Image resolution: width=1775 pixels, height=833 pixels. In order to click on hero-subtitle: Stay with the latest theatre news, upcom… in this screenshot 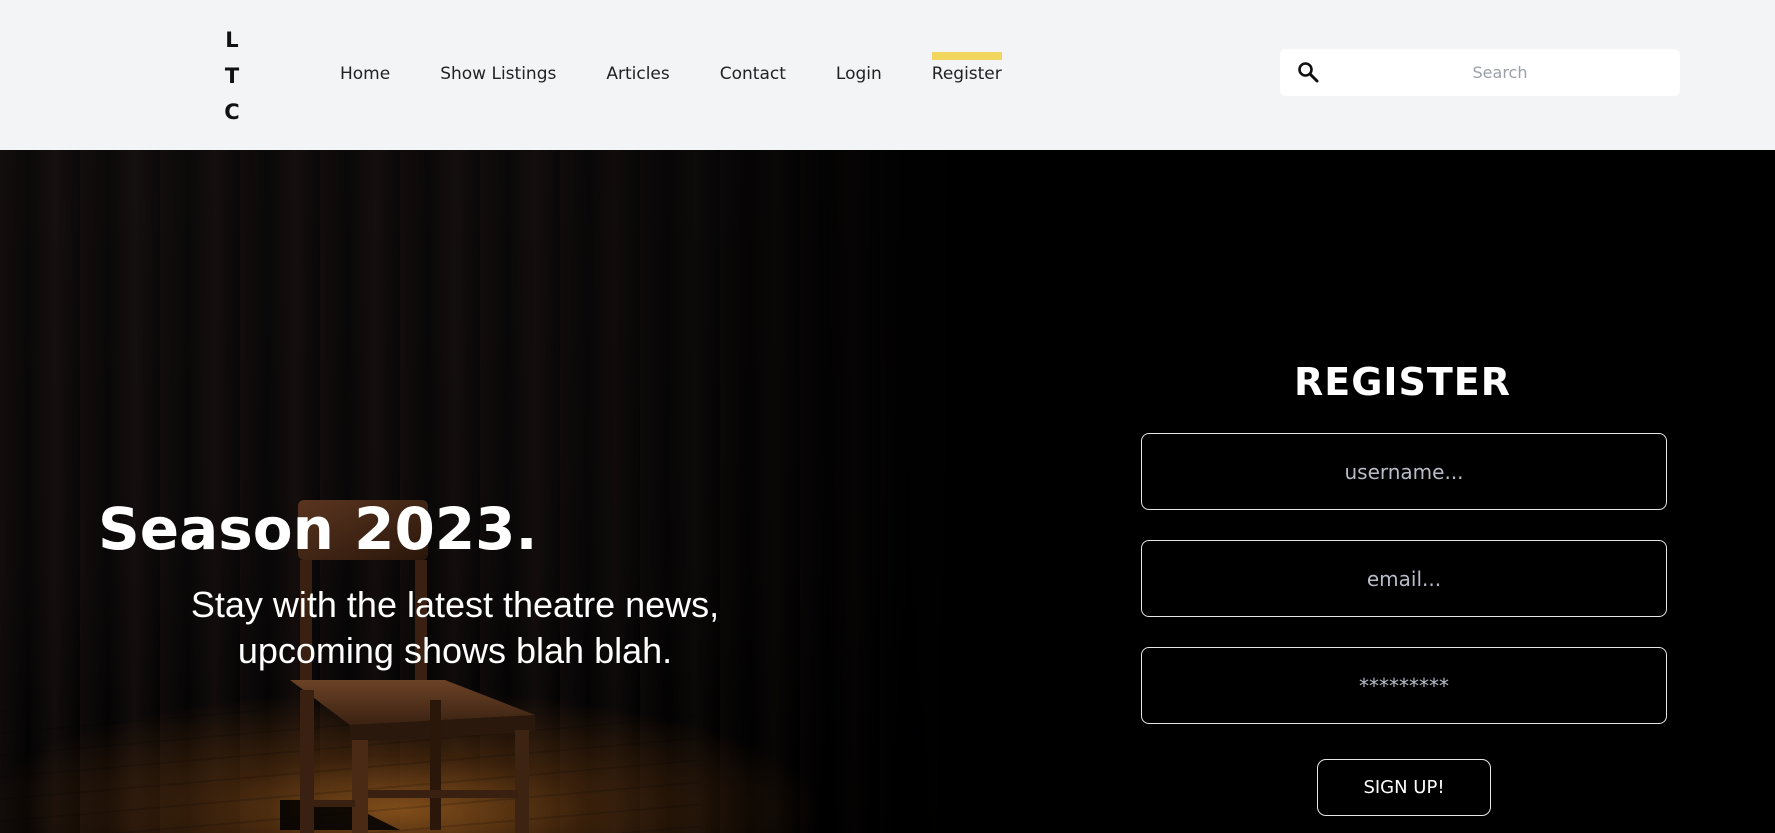, I will do `click(455, 627)`.